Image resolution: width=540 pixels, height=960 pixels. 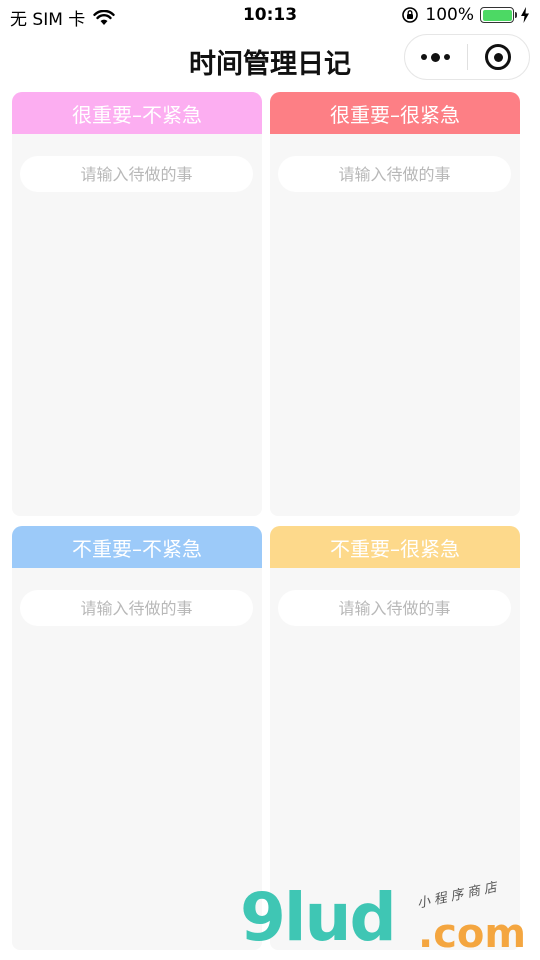 I want to click on close-button, so click(x=499, y=57).